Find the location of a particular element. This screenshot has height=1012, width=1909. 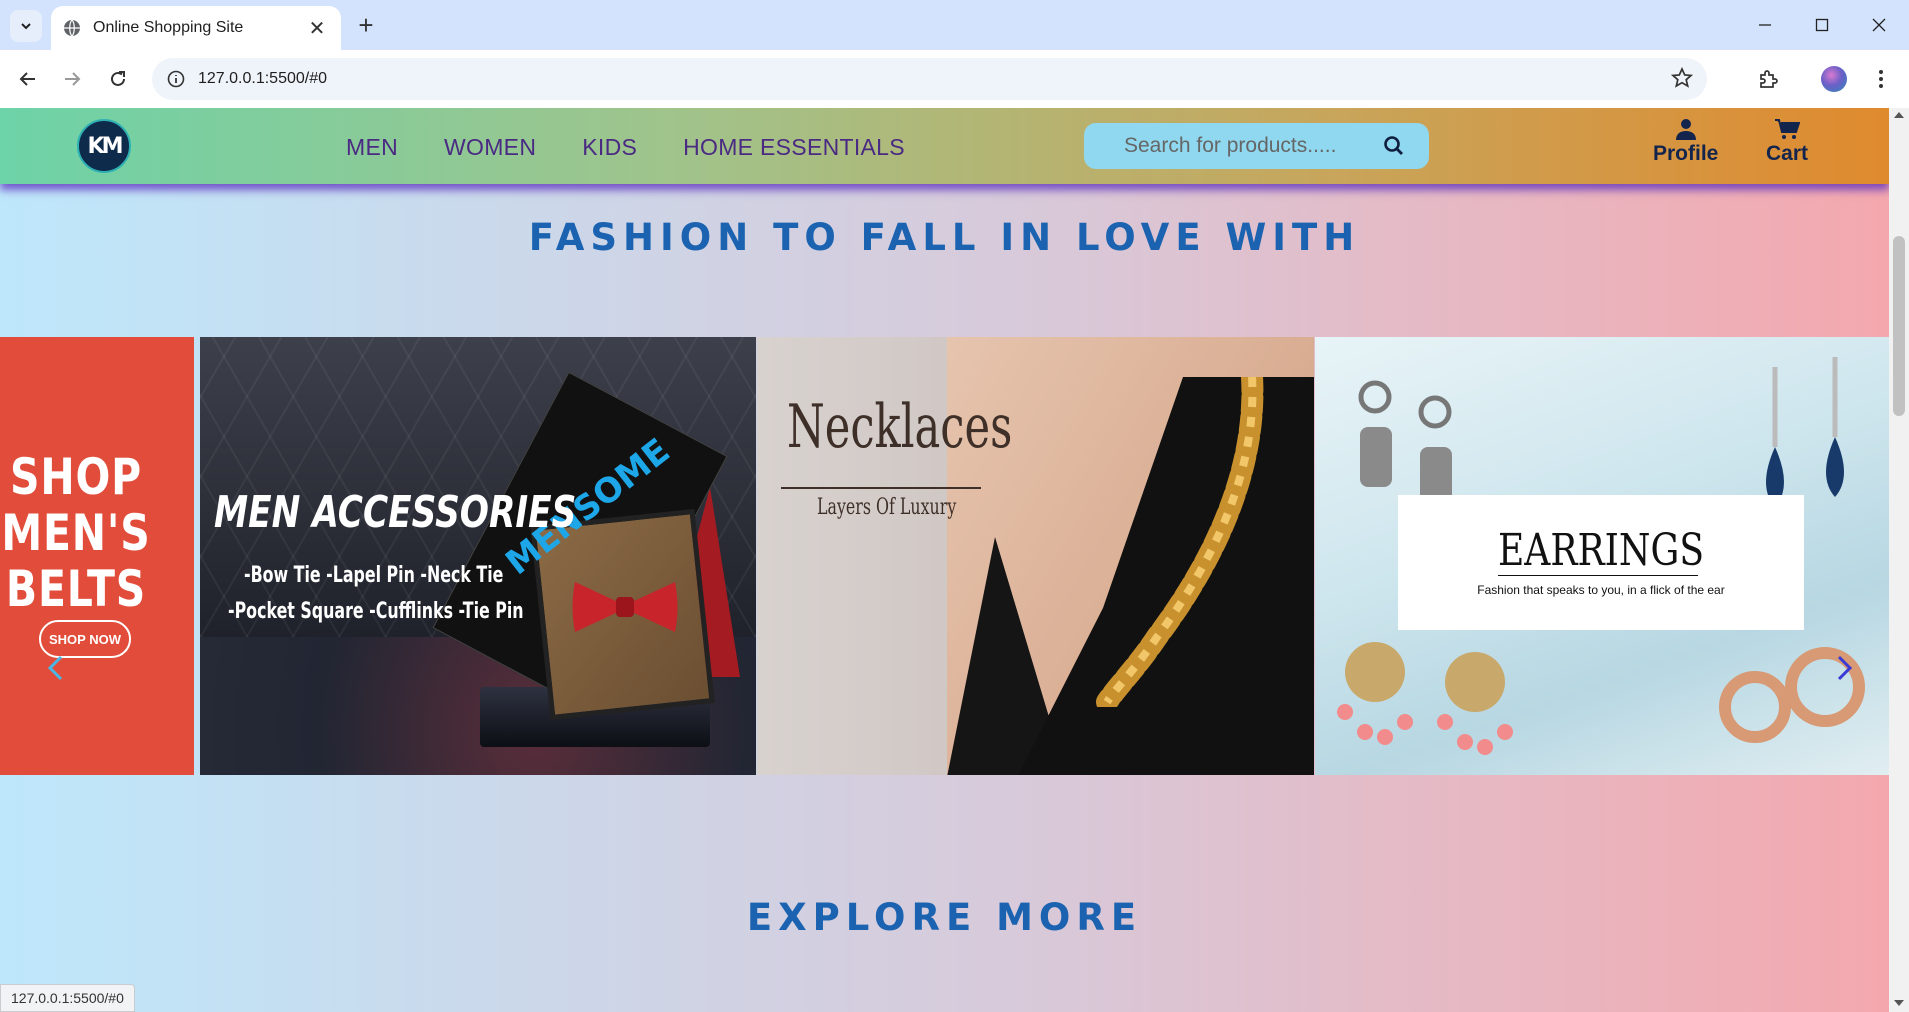

arrow-left-icon is located at coordinates (27, 79).